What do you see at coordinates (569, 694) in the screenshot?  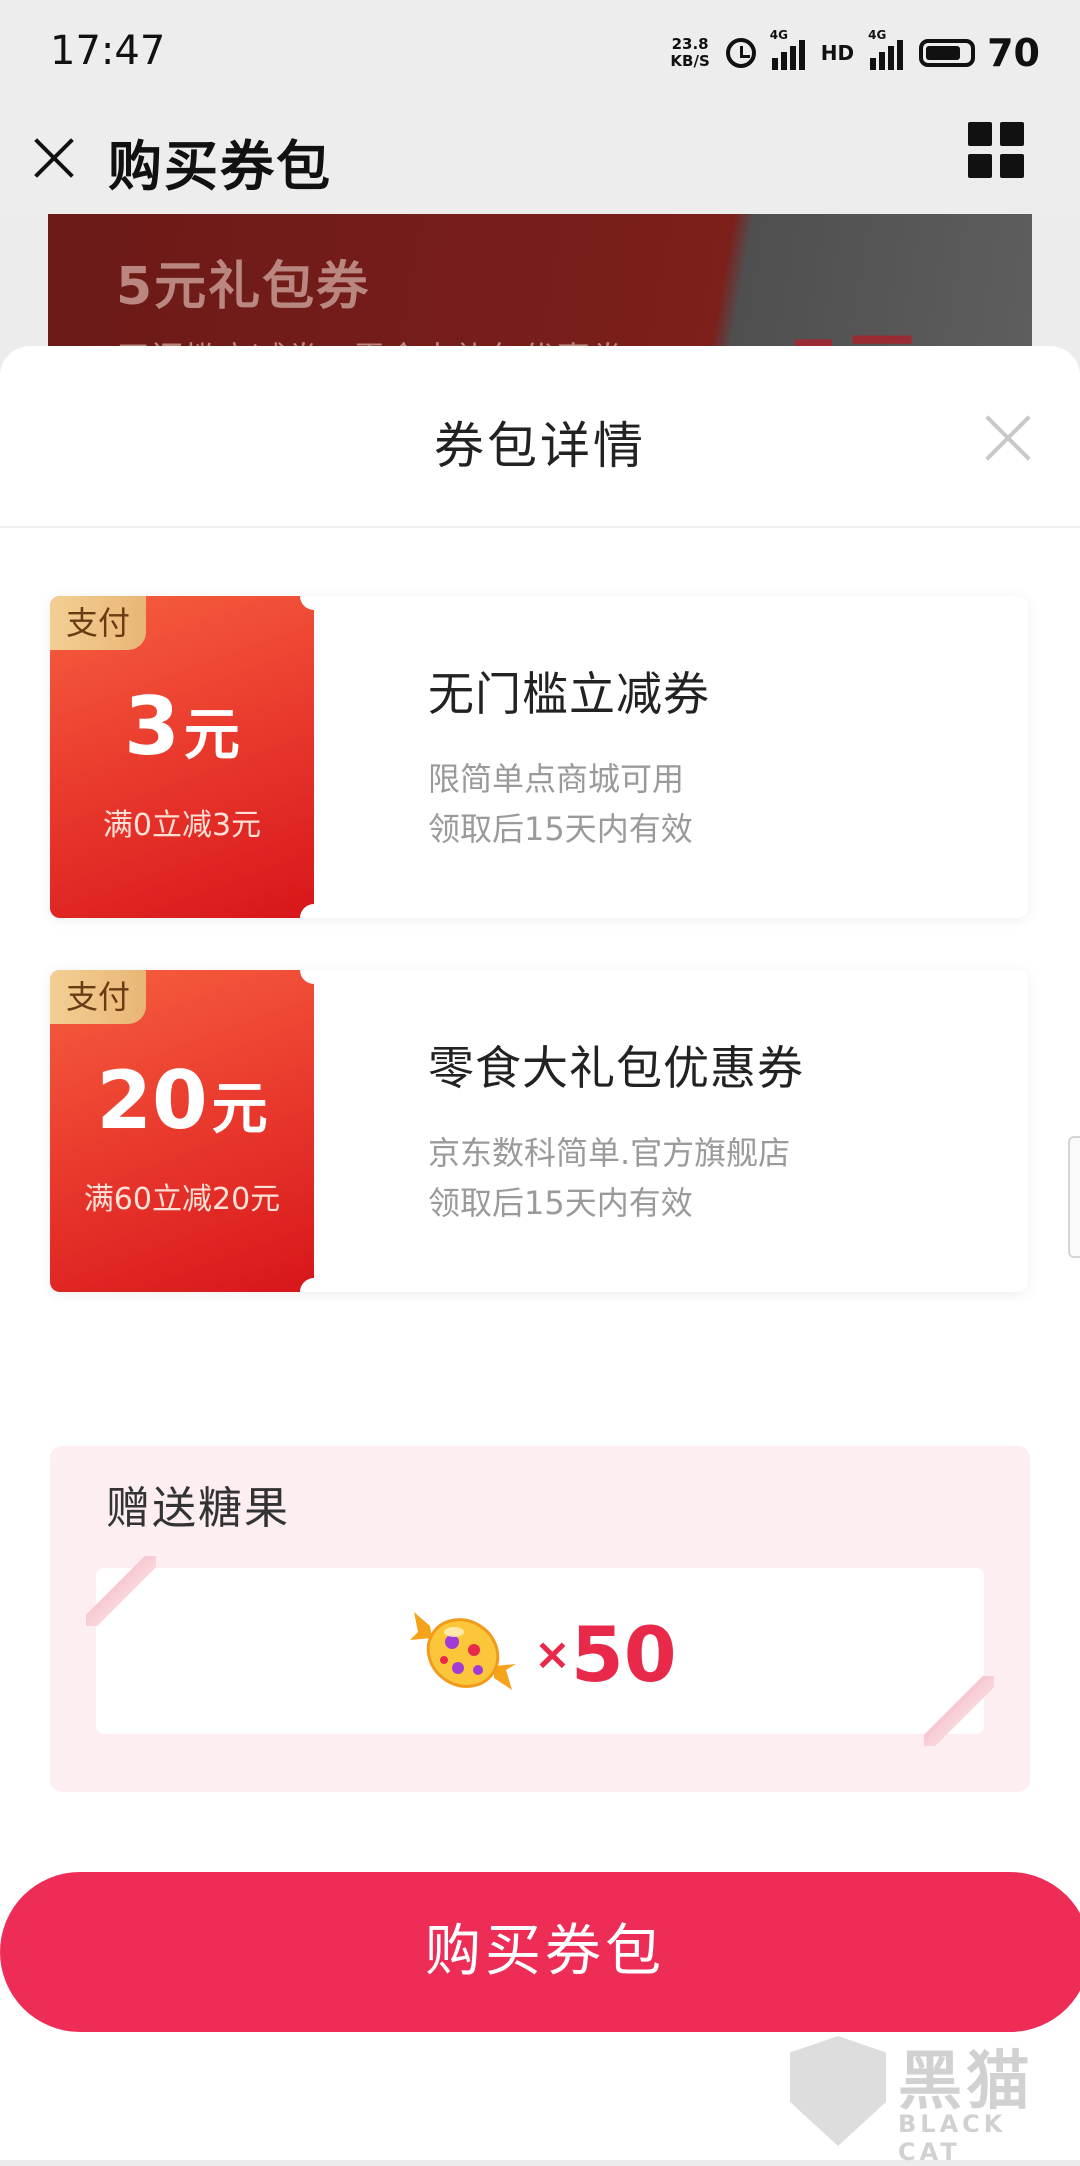 I see `coupon-name: 无门槛立减券` at bounding box center [569, 694].